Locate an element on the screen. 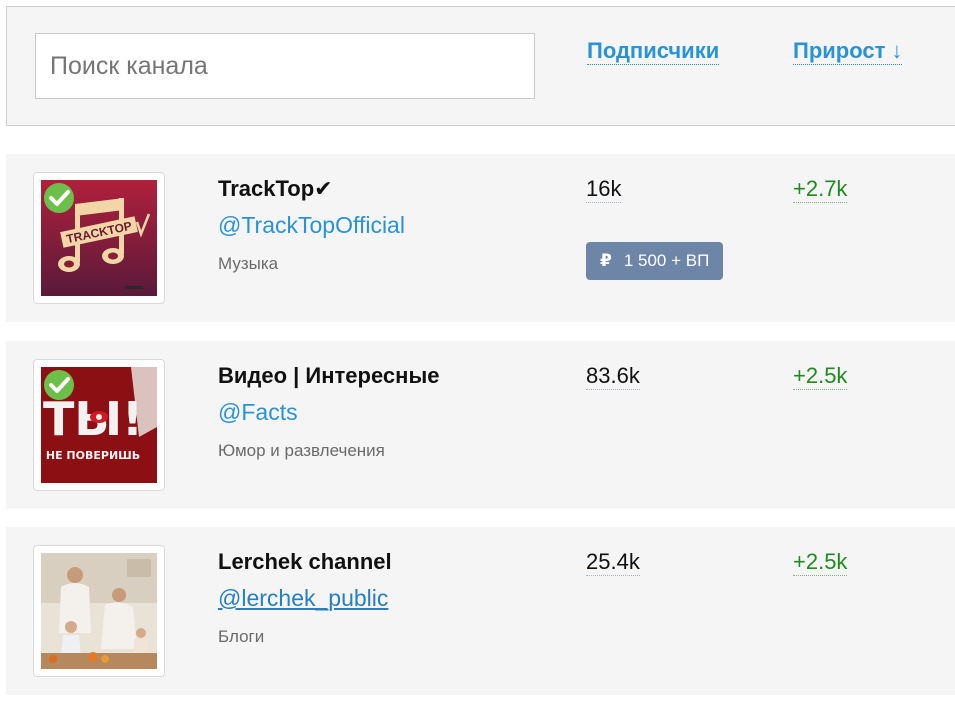  sort-by-subscribers-link: Подписчики is located at coordinates (653, 51).